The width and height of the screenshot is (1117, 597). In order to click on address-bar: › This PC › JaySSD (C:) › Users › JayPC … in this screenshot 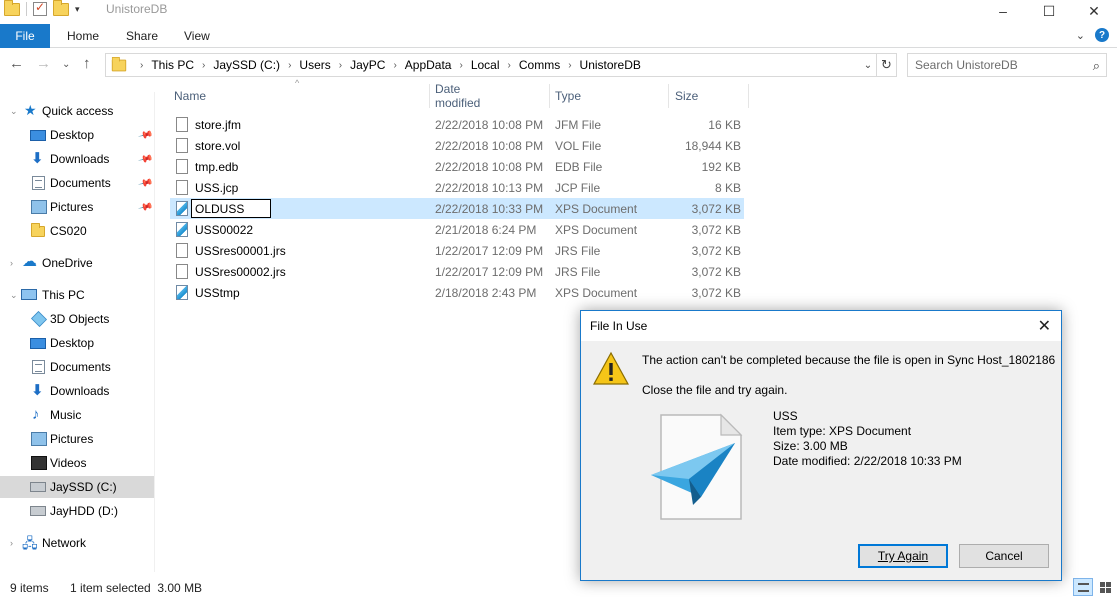, I will do `click(491, 65)`.